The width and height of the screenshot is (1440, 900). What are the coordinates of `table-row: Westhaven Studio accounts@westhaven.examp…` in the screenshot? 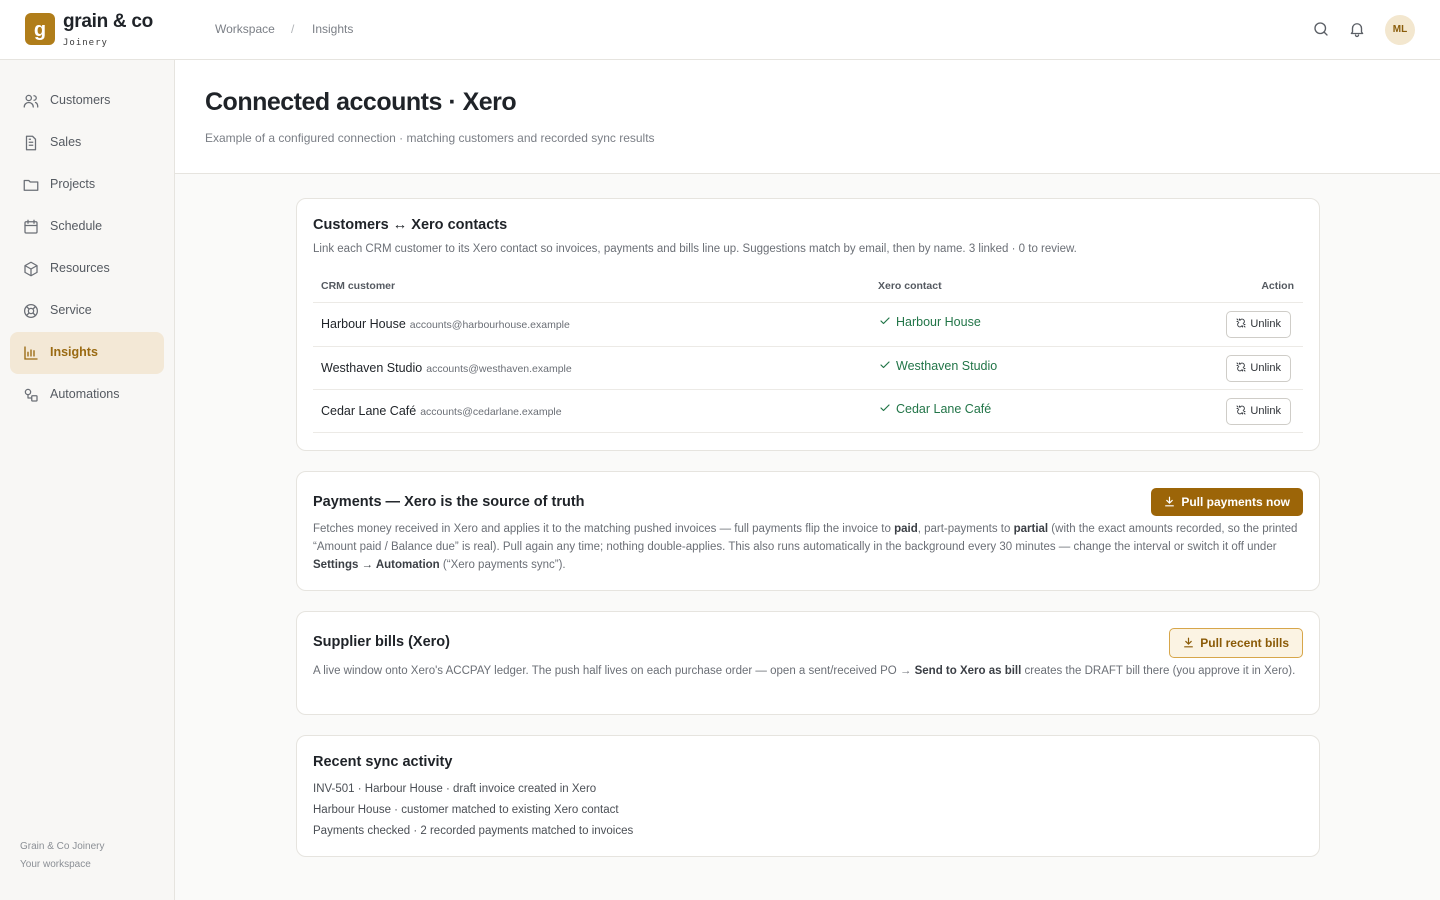 It's located at (808, 368).